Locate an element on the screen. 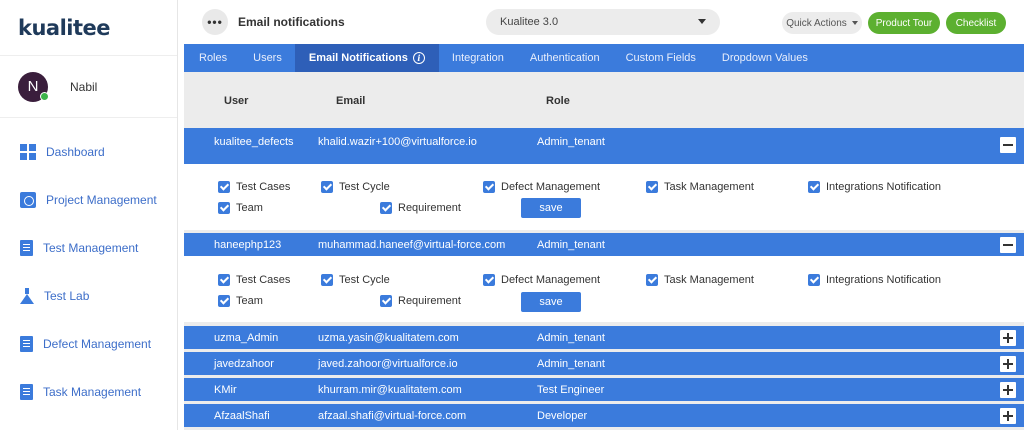 The height and width of the screenshot is (430, 1024). tab-authentication: Authentication is located at coordinates (565, 58).